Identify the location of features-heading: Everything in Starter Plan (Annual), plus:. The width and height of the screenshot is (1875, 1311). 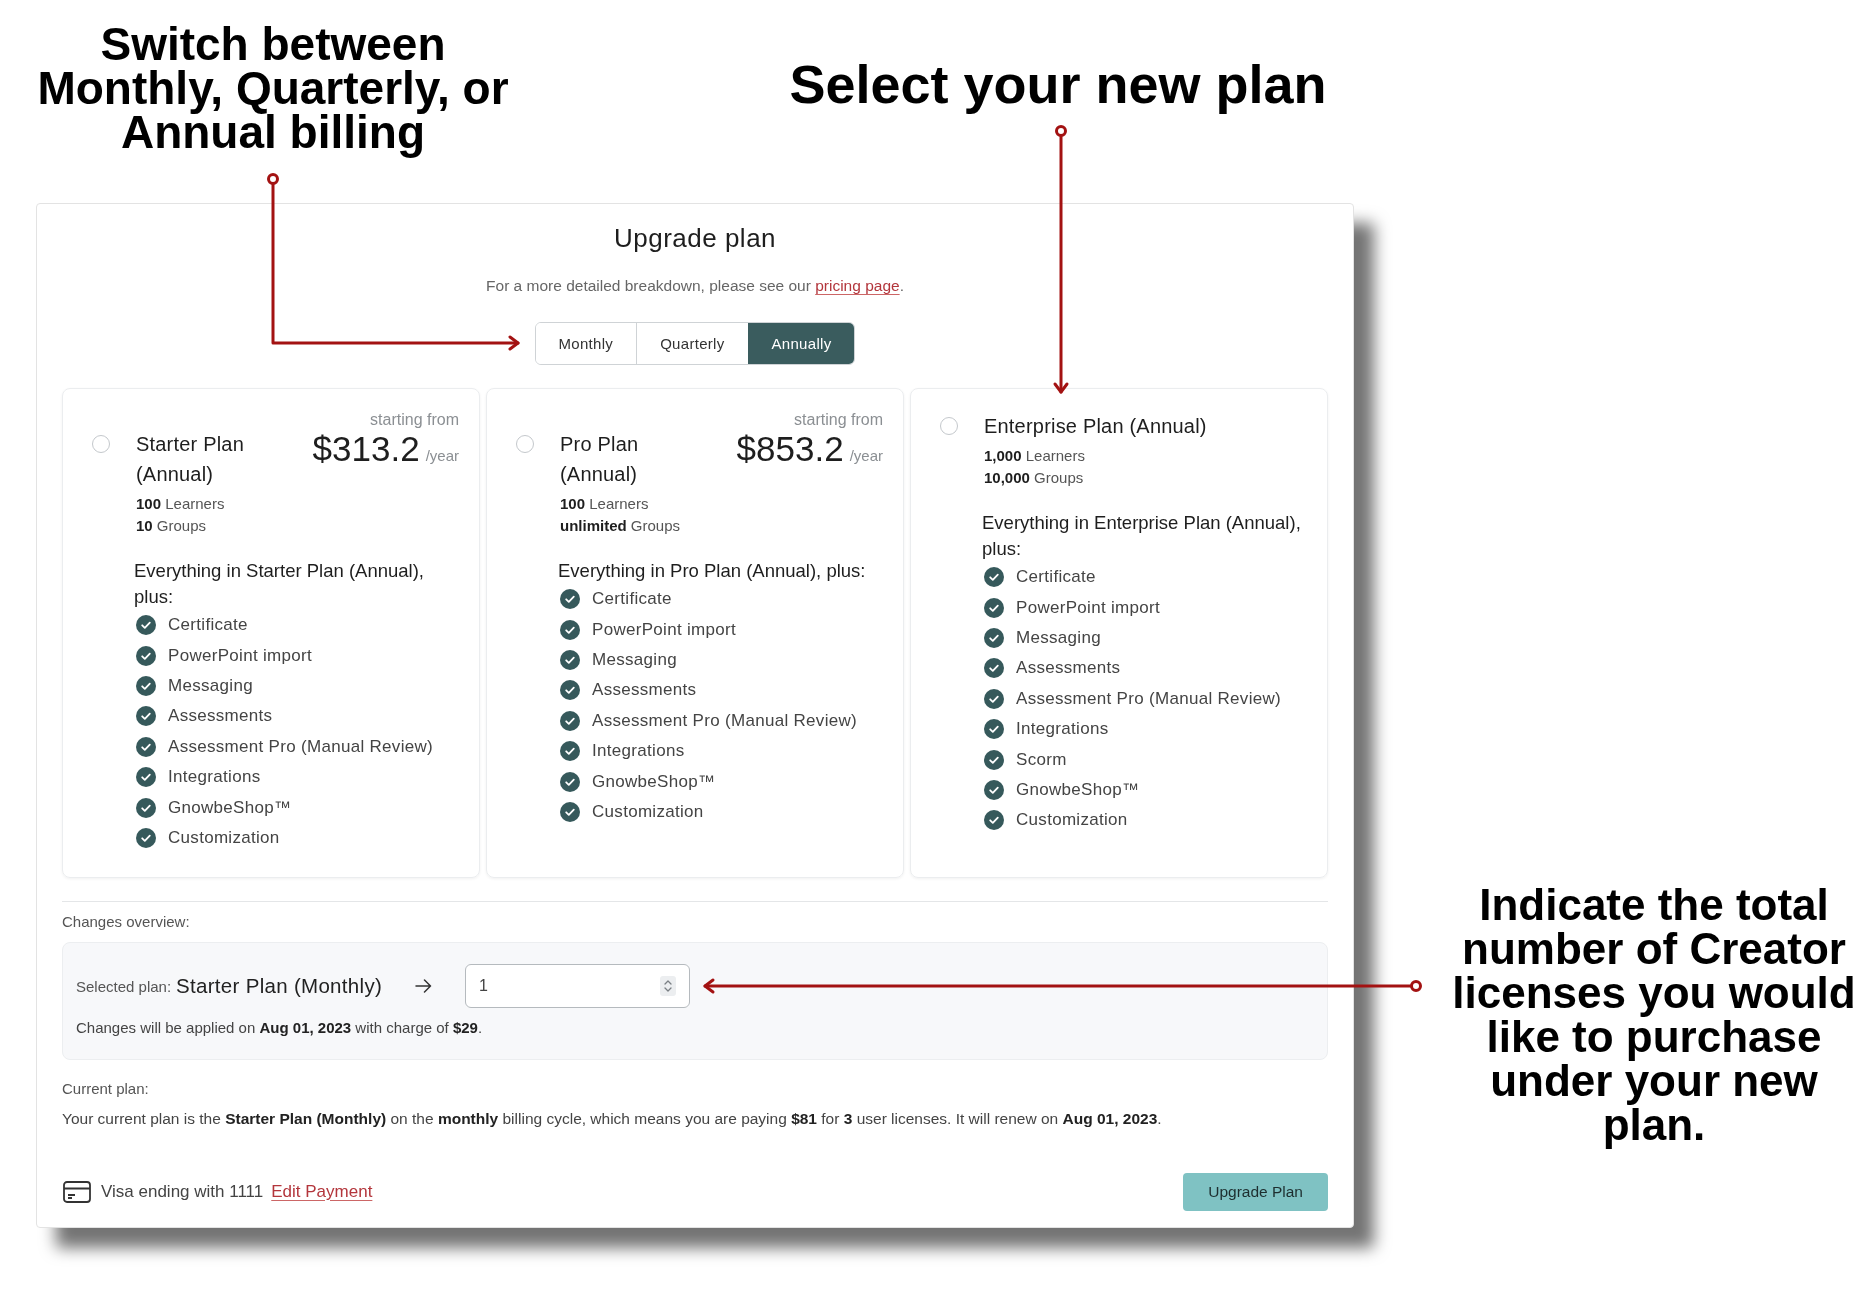
(279, 584).